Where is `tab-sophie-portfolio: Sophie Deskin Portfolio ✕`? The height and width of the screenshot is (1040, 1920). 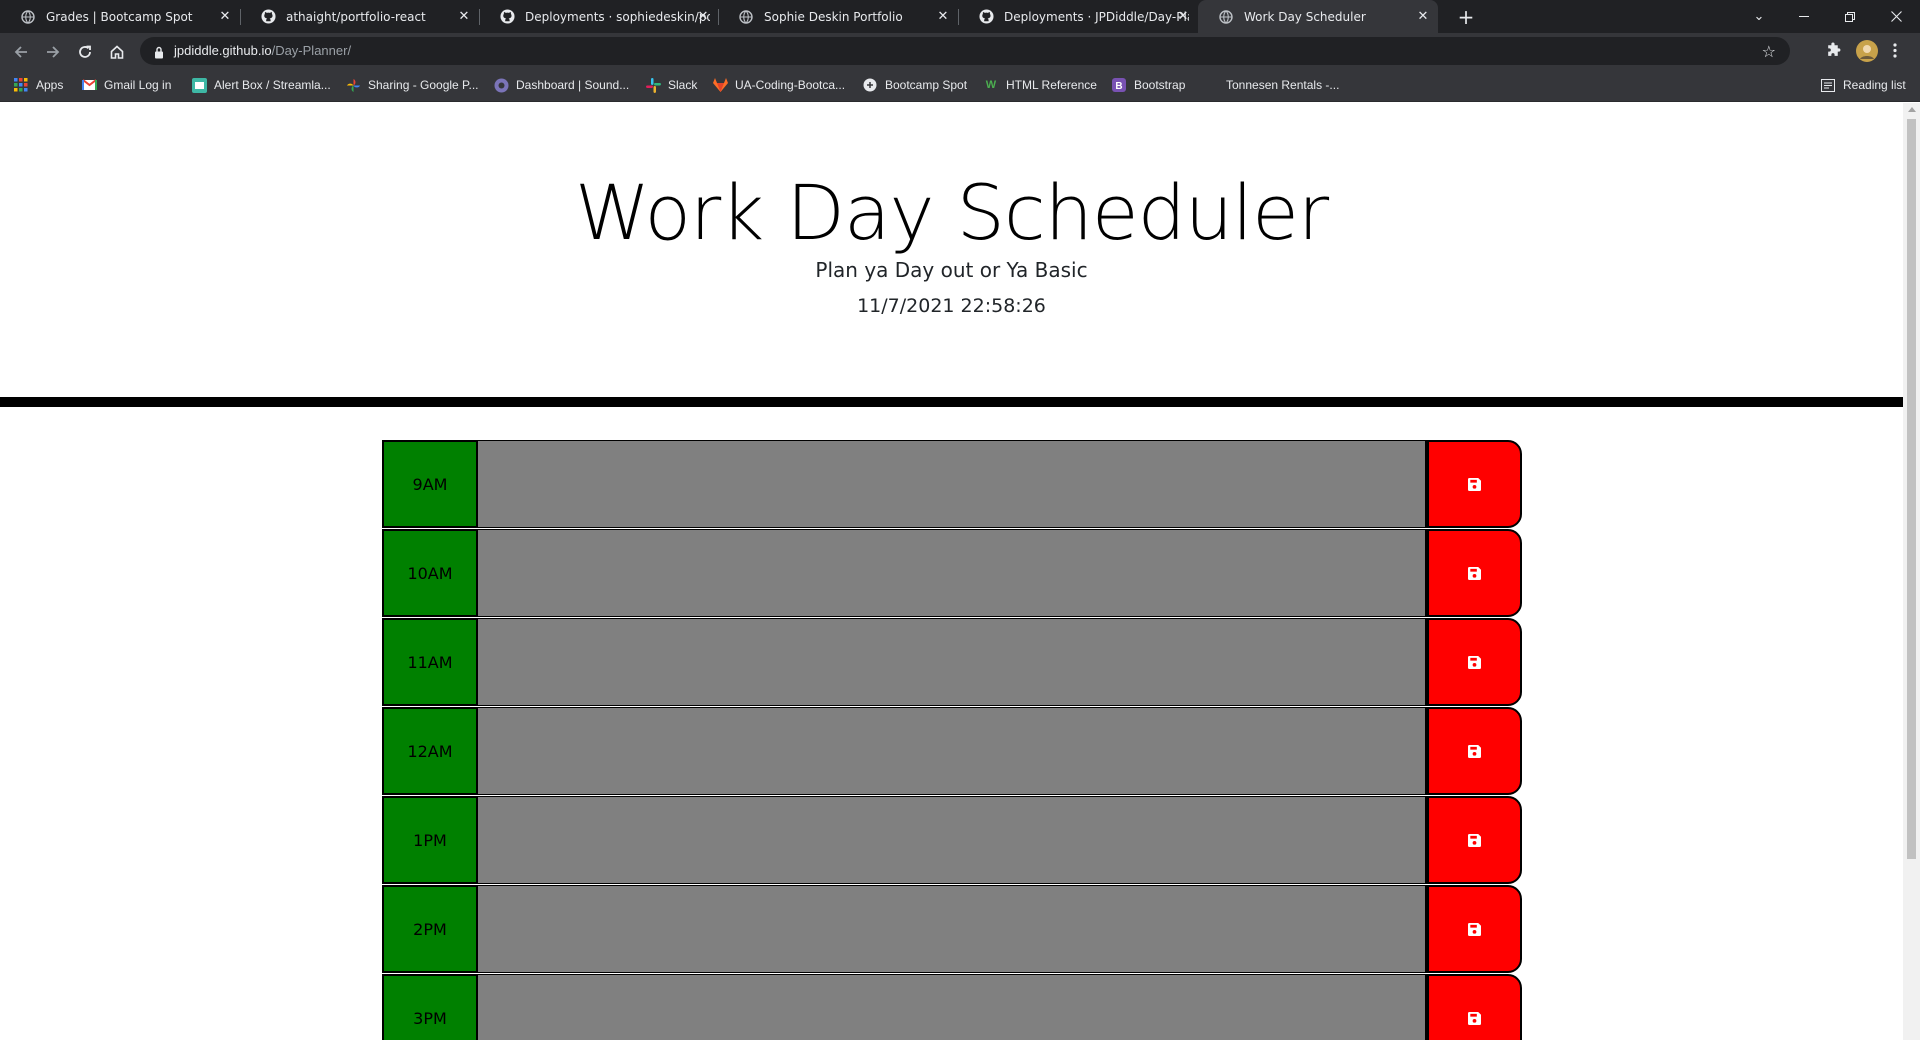
tab-sophie-portfolio: Sophie Deskin Portfolio ✕ is located at coordinates (838, 16).